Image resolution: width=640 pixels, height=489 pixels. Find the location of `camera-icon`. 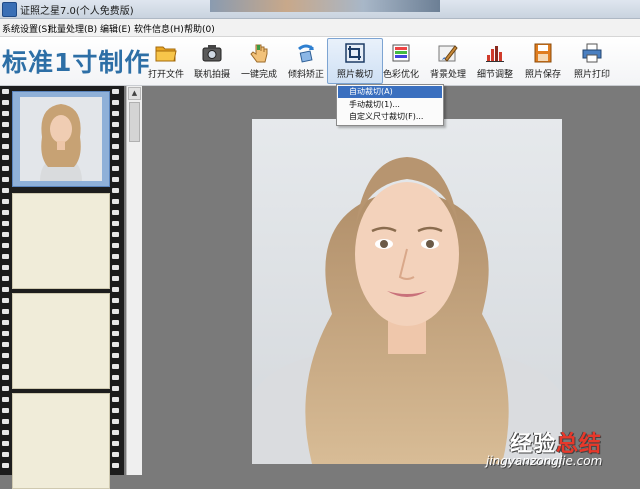

camera-icon is located at coordinates (212, 53).